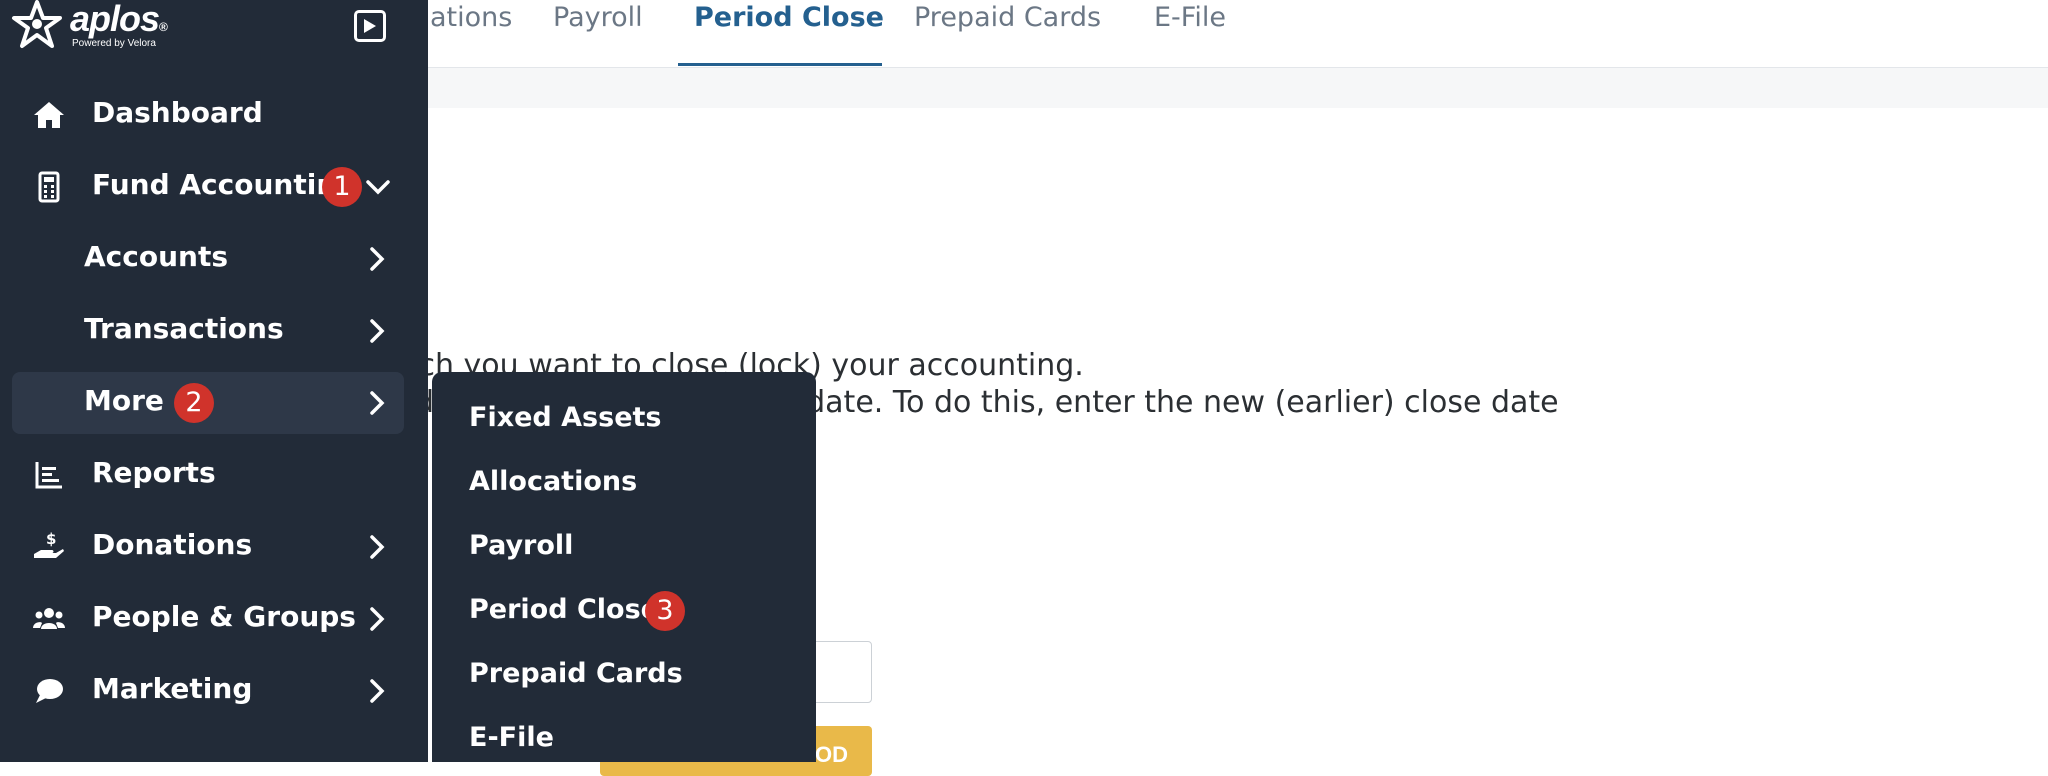  I want to click on play-right-icon, so click(370, 26).